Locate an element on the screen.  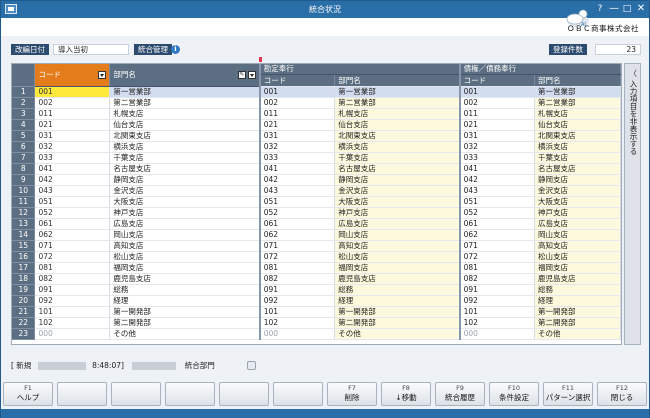
kanjo-name-cell: 総務 is located at coordinates (397, 290).